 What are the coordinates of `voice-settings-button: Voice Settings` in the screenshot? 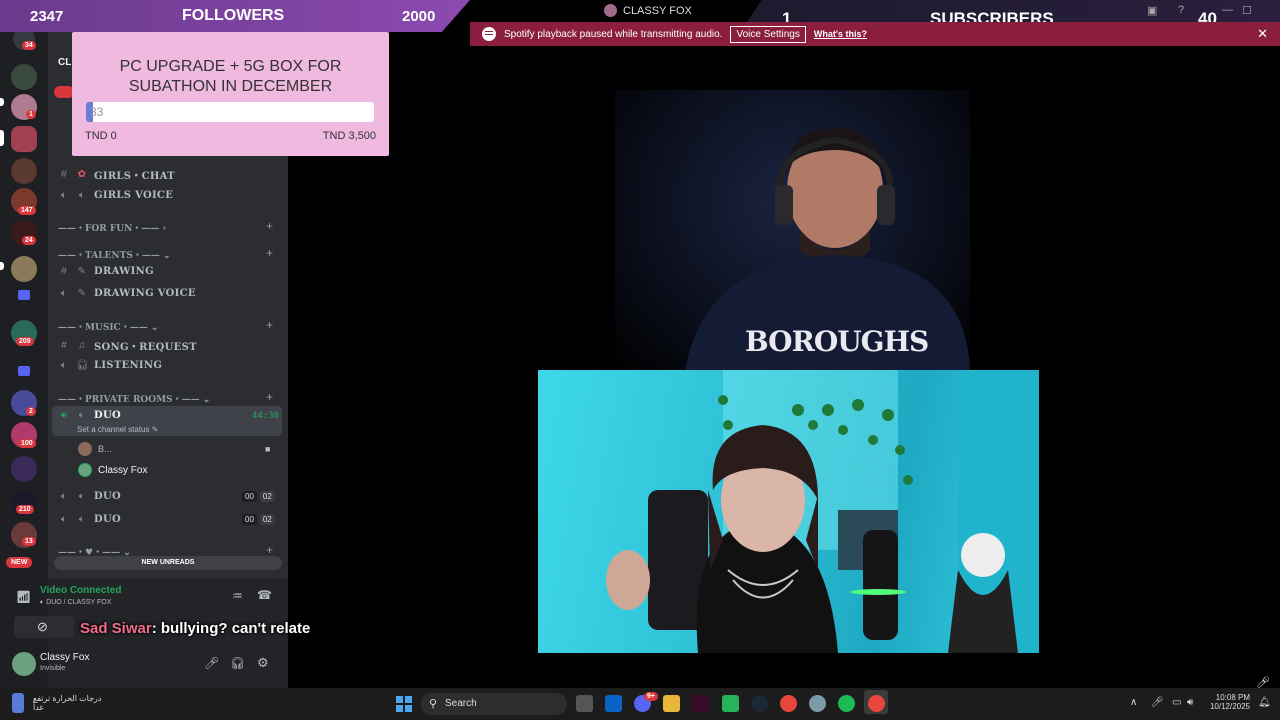 It's located at (768, 34).